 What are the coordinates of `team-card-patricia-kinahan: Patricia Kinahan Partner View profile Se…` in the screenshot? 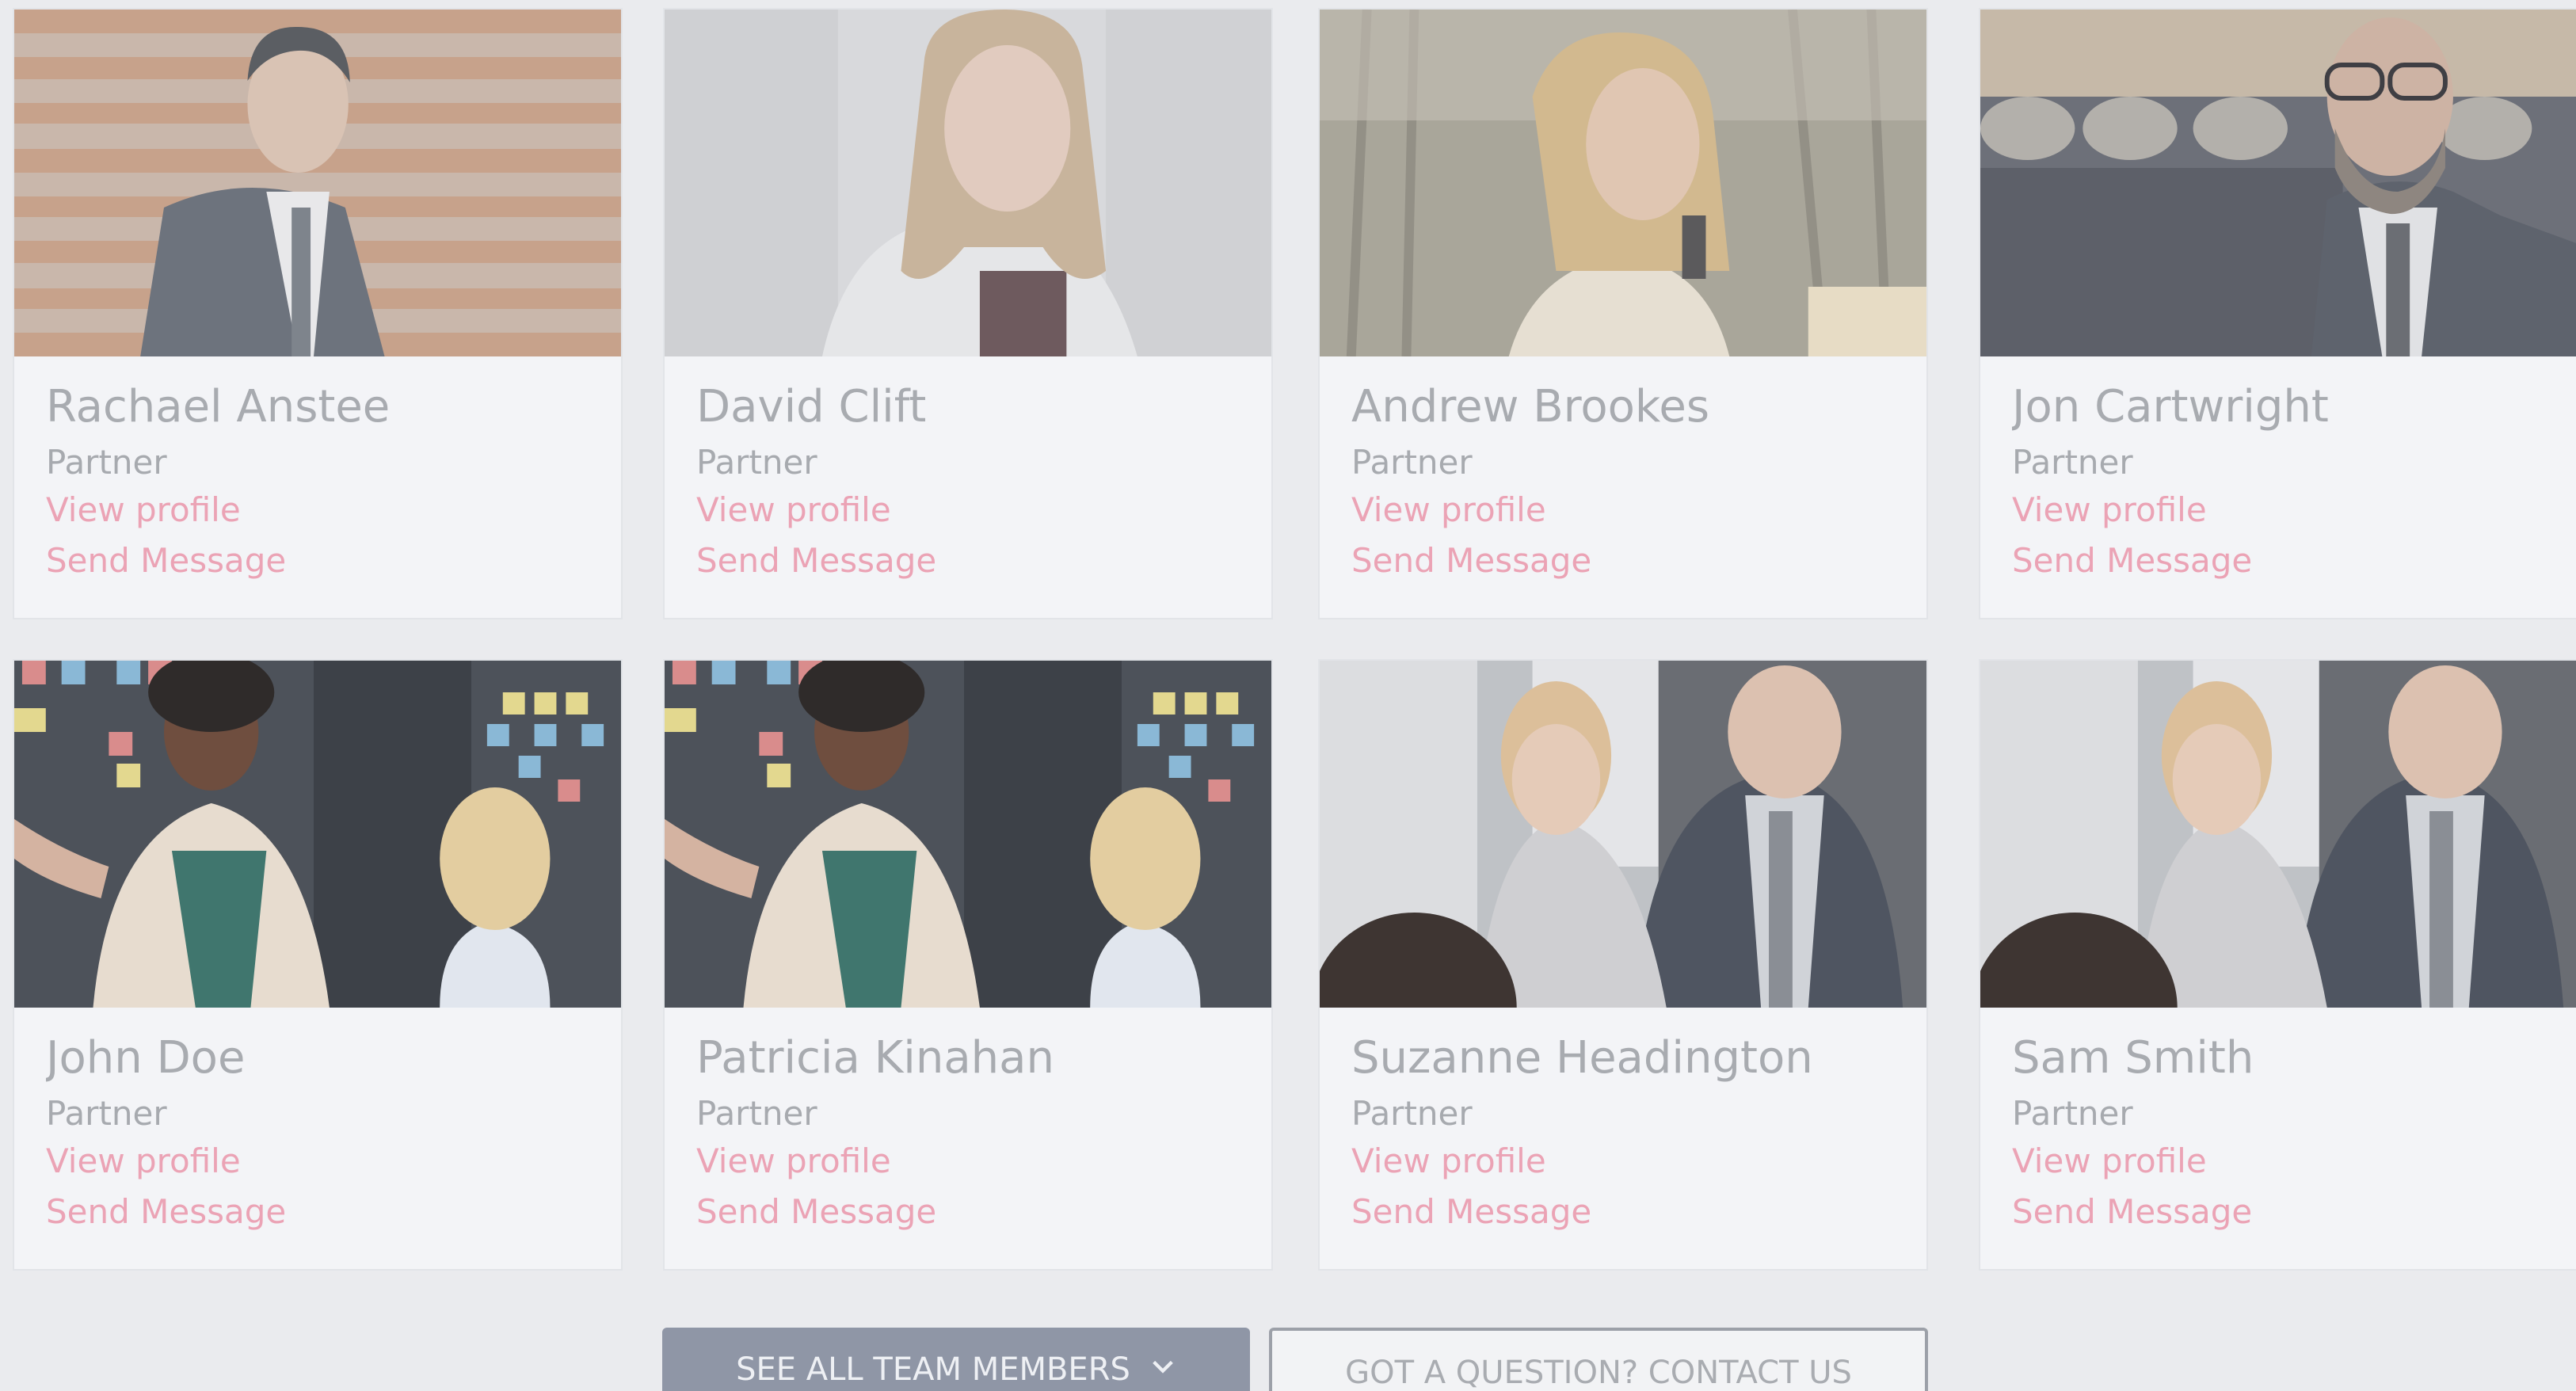 It's located at (968, 965).